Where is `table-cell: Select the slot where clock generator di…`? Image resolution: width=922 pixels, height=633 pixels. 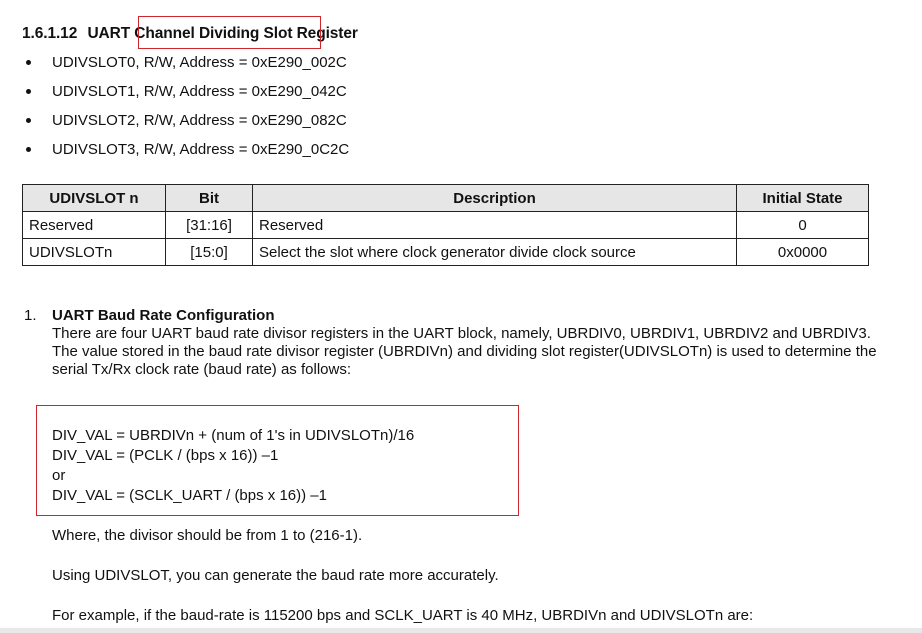 table-cell: Select the slot where clock generator di… is located at coordinates (494, 252).